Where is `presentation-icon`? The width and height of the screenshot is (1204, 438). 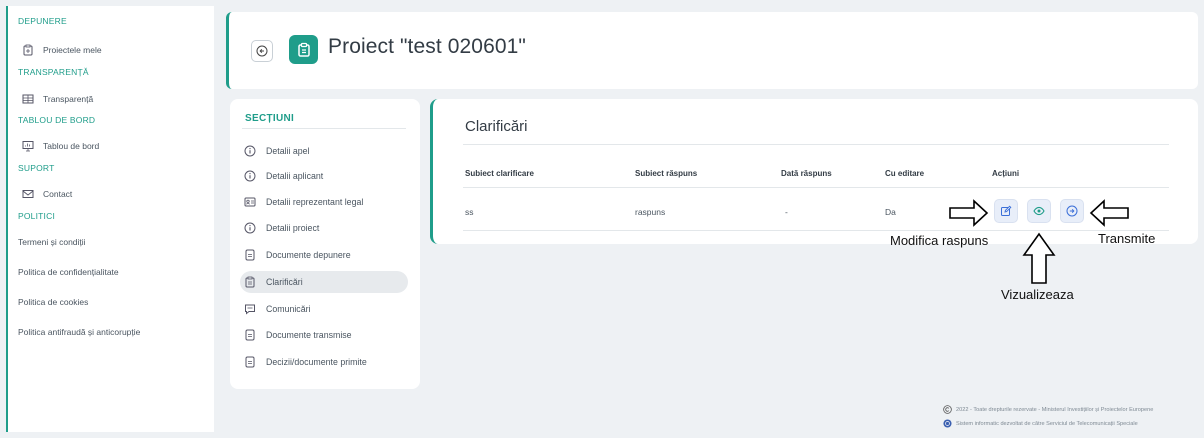 presentation-icon is located at coordinates (28, 146).